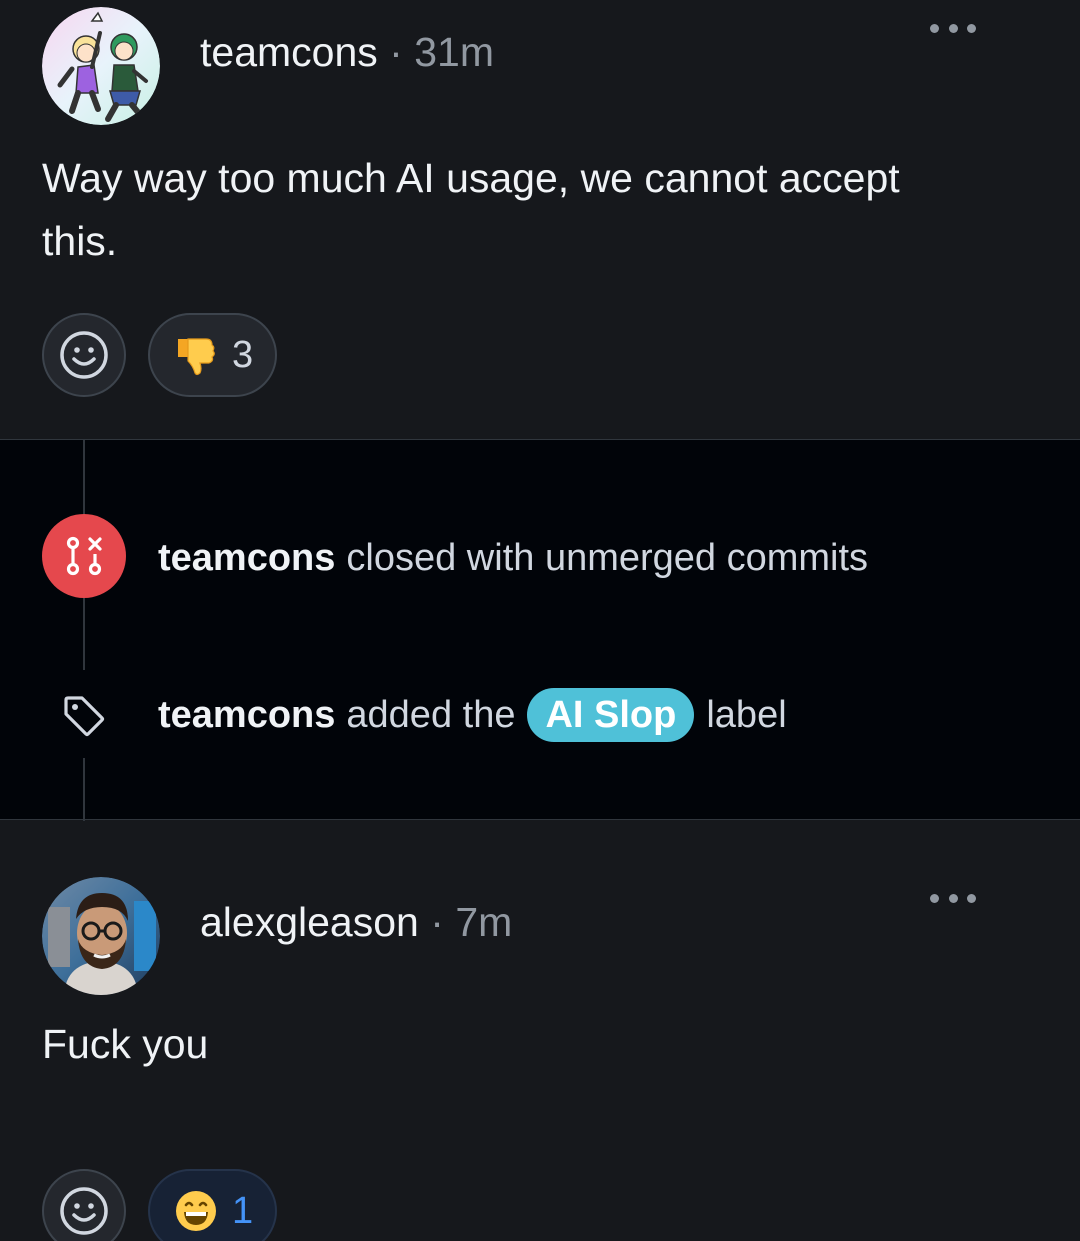  What do you see at coordinates (196, 1211) in the screenshot?
I see `grinning-face-icon` at bounding box center [196, 1211].